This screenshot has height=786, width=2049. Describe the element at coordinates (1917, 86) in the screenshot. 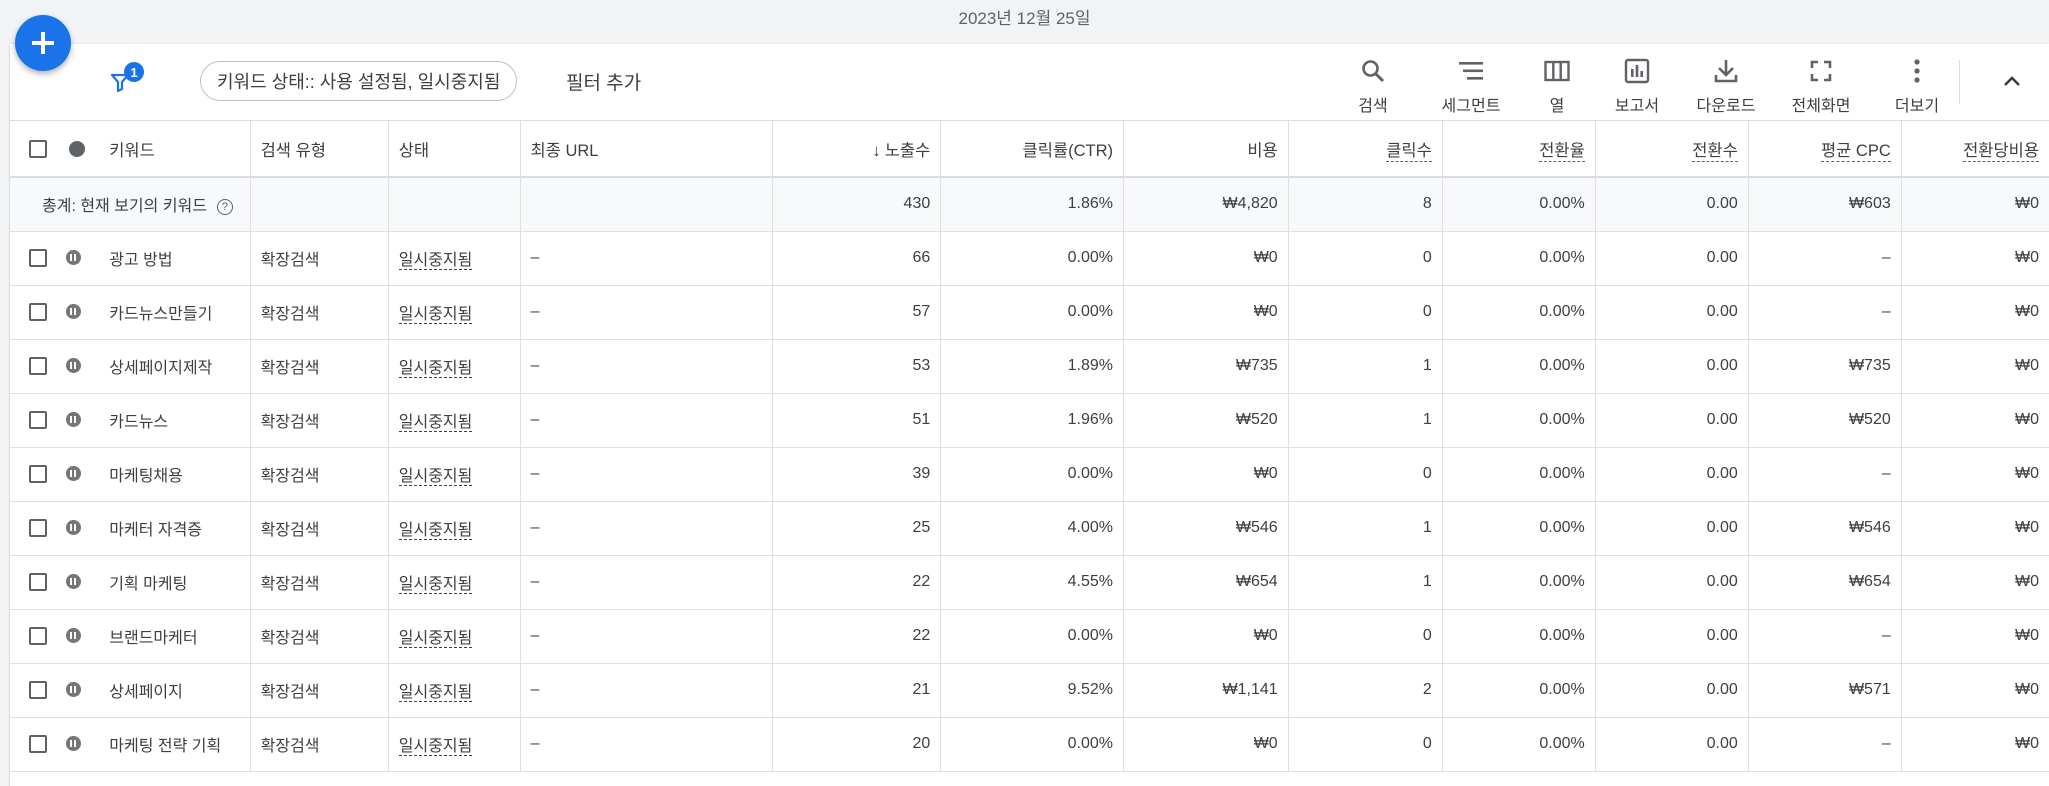

I see `more-tool-button: 더보기` at that location.